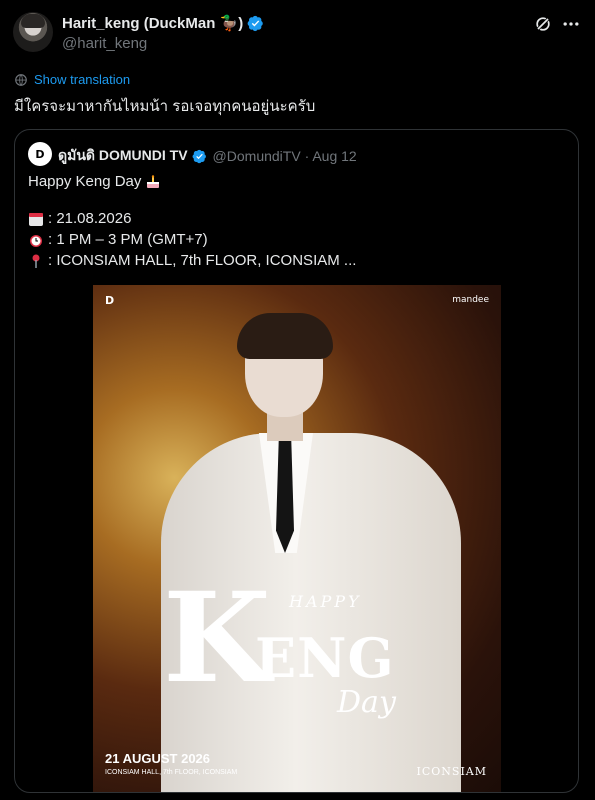  I want to click on poster-happy-text: HAPPY, so click(325, 601).